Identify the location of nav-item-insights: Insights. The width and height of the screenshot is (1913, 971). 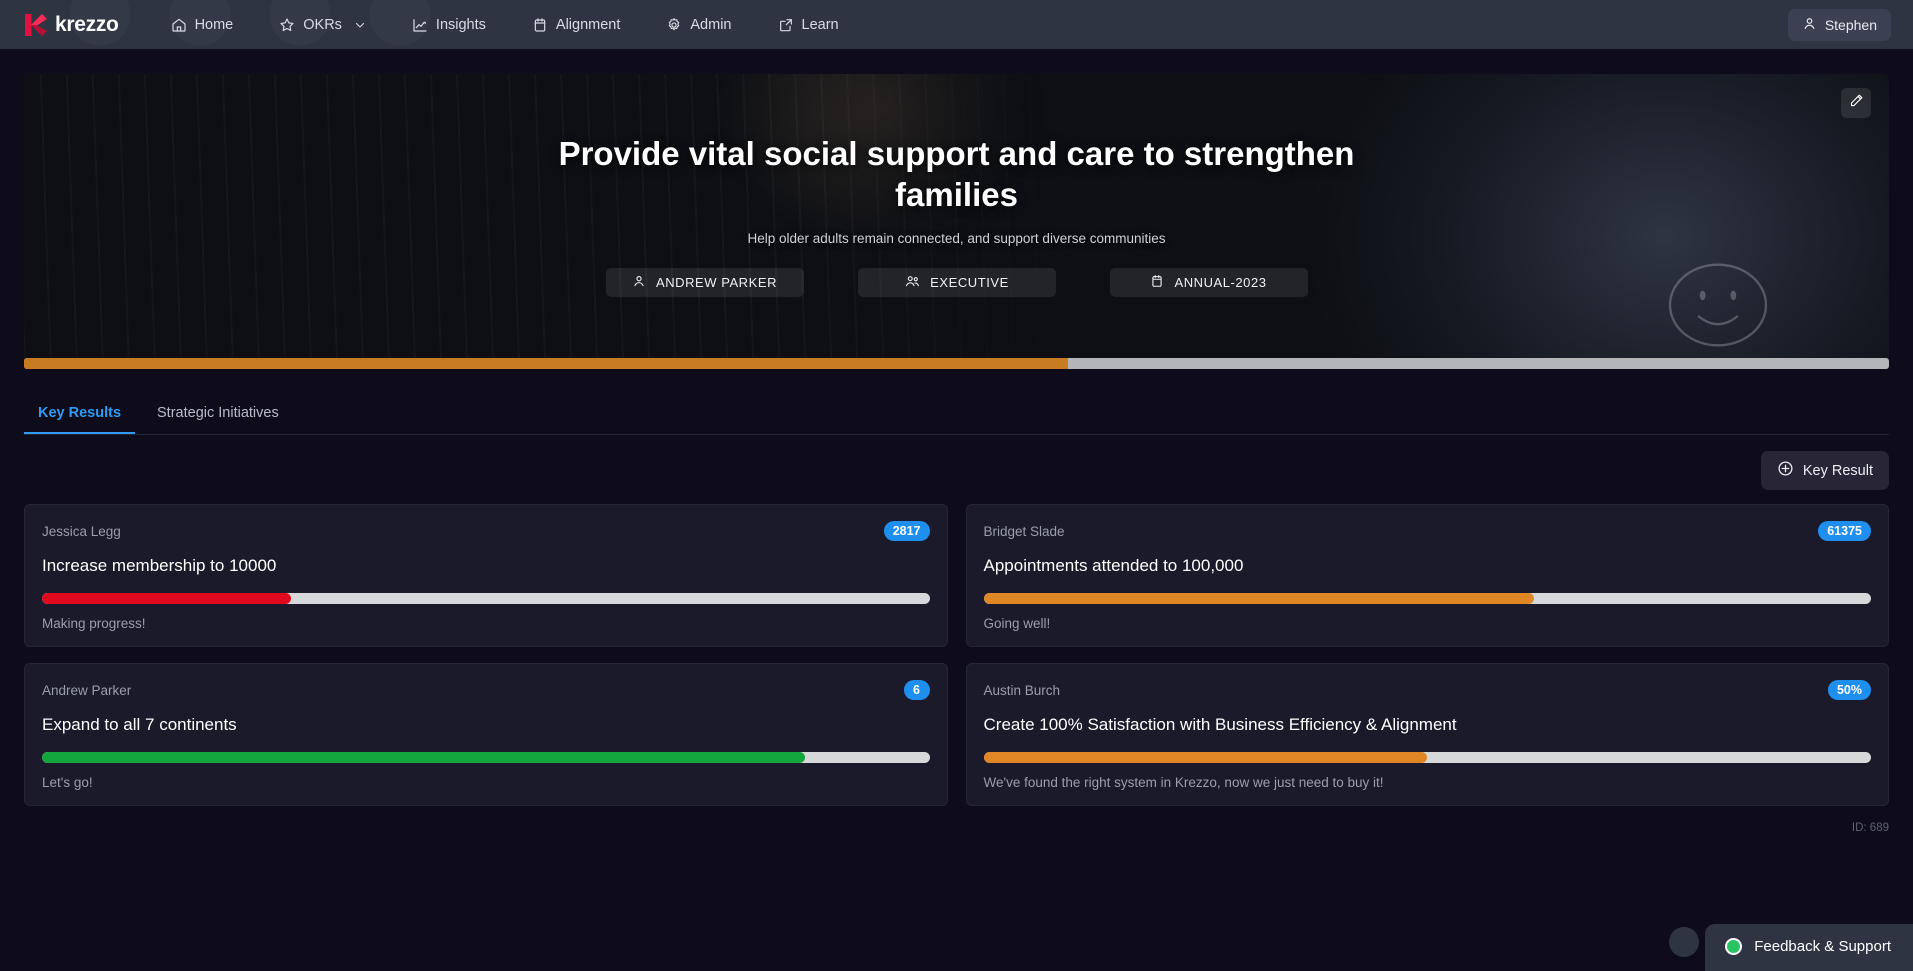
(449, 25).